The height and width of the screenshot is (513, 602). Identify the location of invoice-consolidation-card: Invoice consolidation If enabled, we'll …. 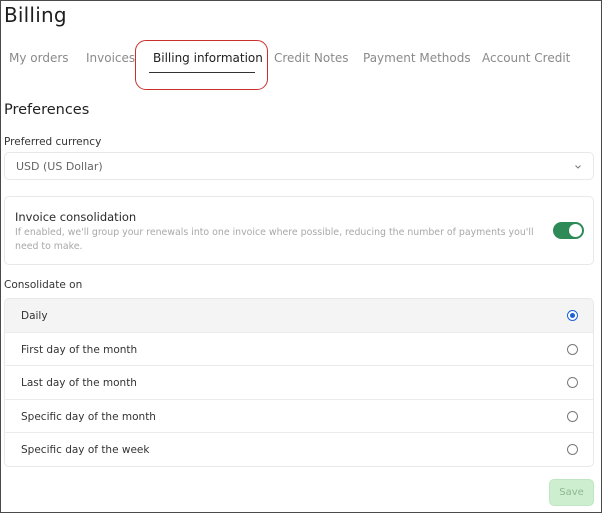
(299, 230).